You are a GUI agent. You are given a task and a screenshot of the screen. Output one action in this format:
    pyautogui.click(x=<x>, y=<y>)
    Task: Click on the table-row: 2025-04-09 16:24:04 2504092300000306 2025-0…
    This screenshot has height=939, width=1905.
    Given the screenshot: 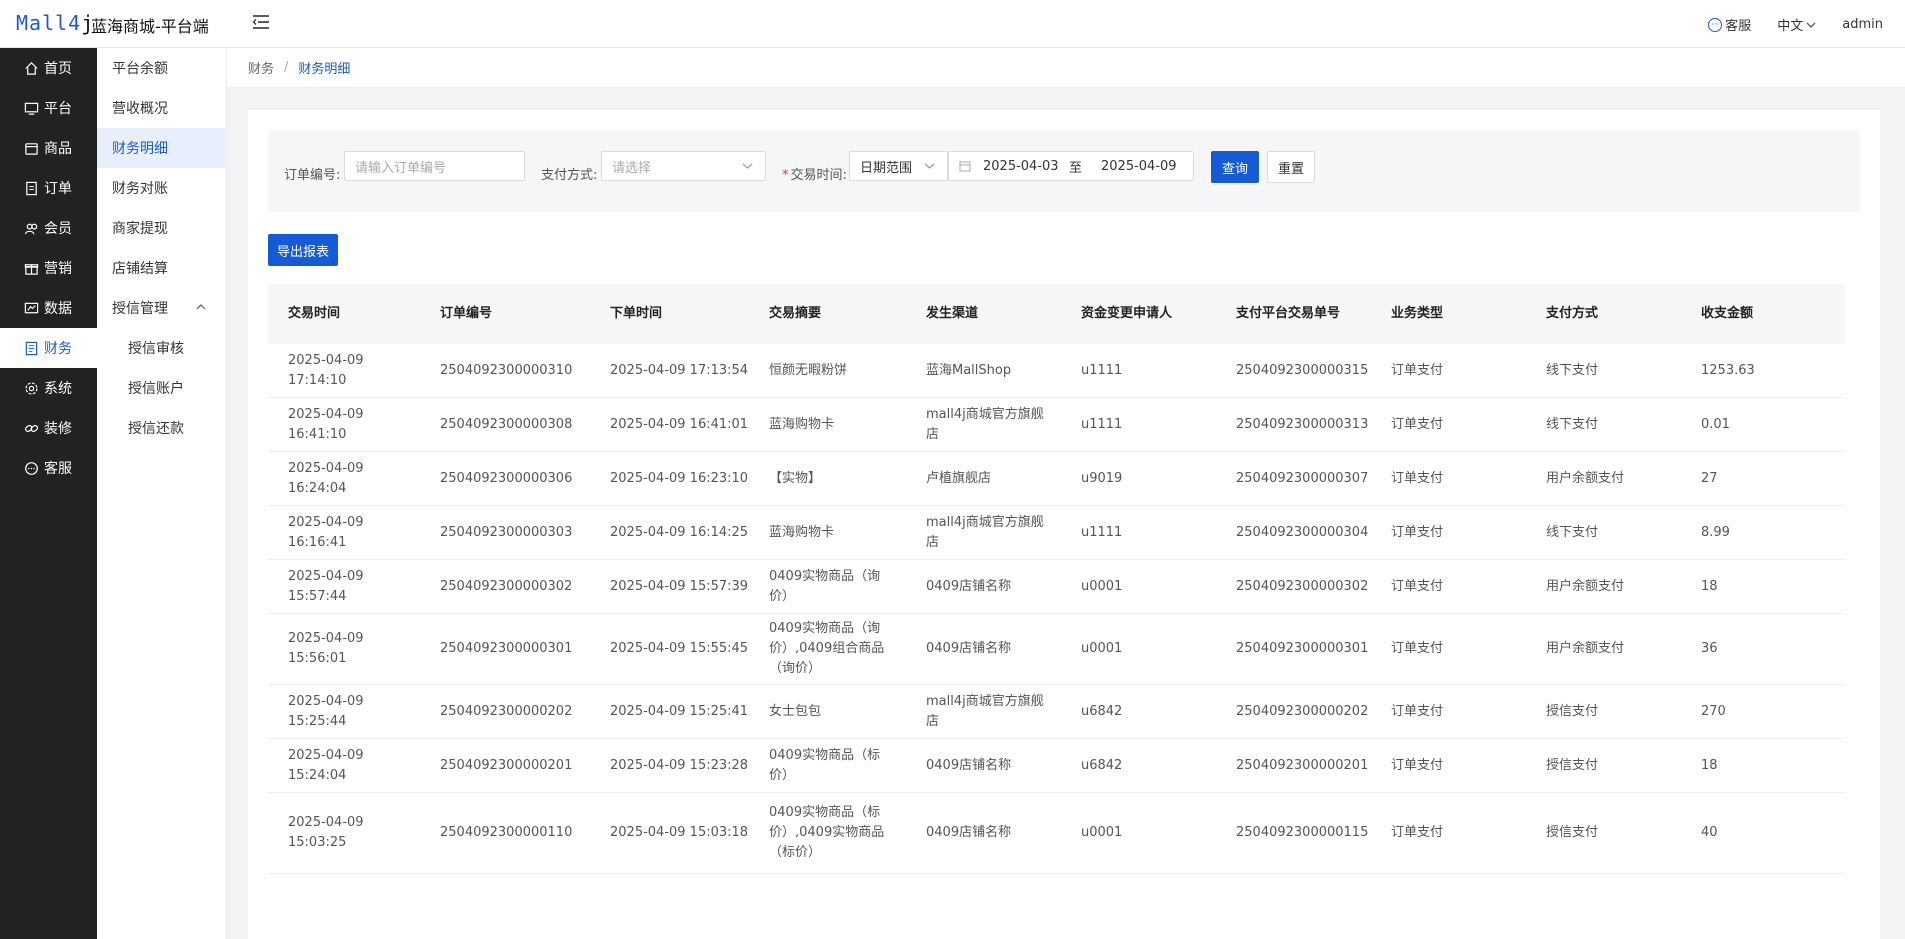 What is the action you would take?
    pyautogui.click(x=1056, y=479)
    